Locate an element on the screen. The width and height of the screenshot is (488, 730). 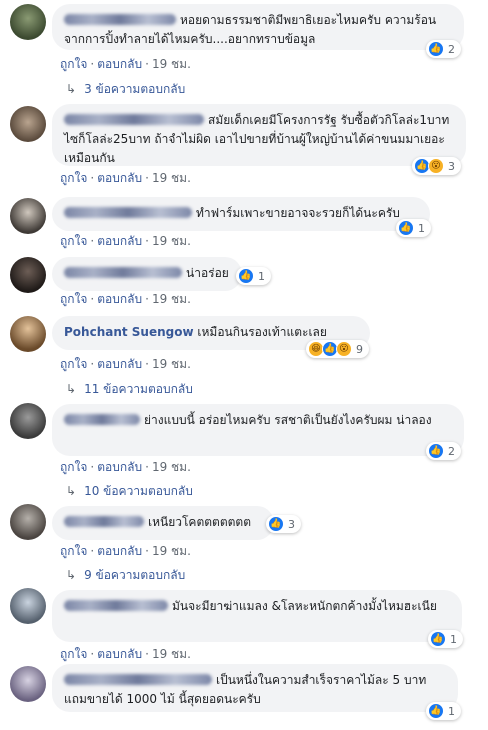
comment-text: เหมือนกินรองเท้าแตะเลย is located at coordinates (262, 332).